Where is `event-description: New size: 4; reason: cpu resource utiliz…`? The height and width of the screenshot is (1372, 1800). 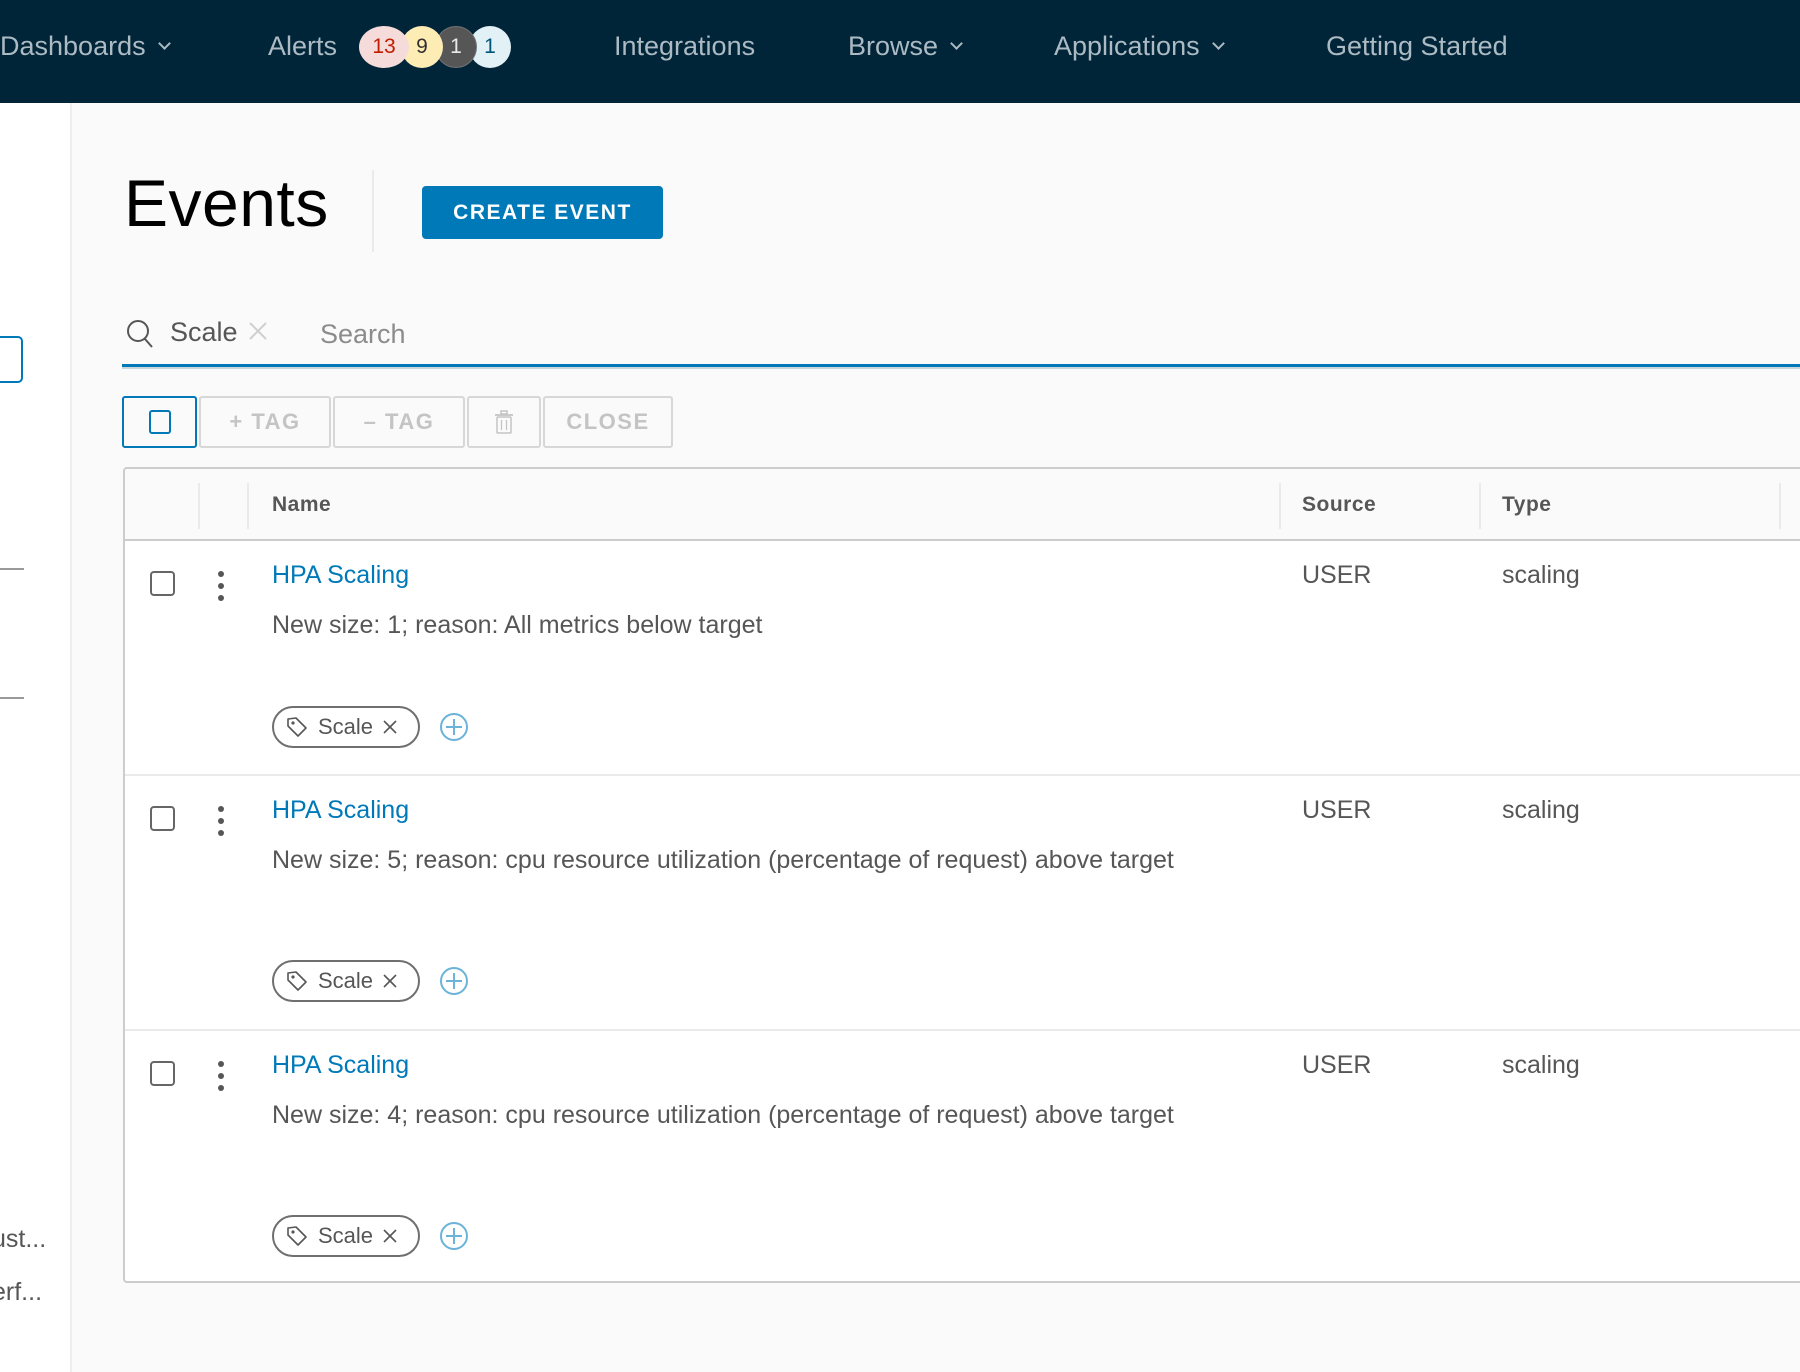
event-description: New size: 4; reason: cpu resource utiliz… is located at coordinates (723, 1115).